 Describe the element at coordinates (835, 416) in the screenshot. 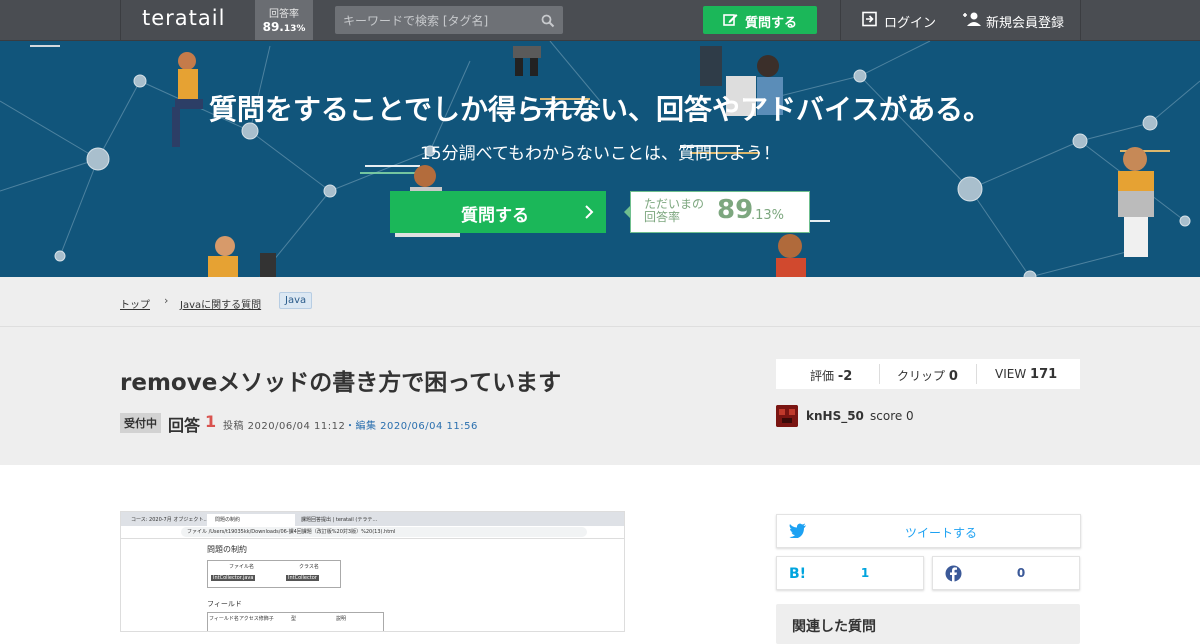

I see `author-name: knHS_50` at that location.